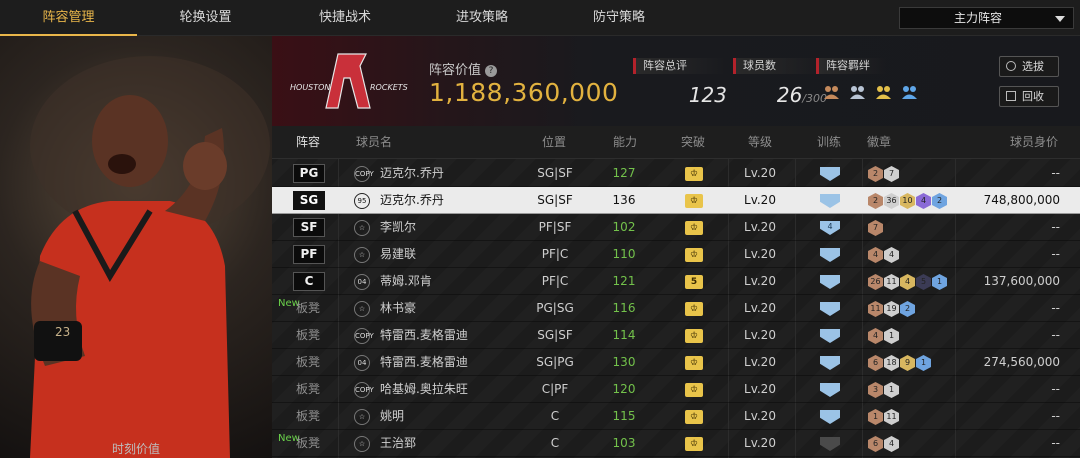 The height and width of the screenshot is (458, 1080). I want to click on bench-slot-label: 板凳, so click(308, 443).